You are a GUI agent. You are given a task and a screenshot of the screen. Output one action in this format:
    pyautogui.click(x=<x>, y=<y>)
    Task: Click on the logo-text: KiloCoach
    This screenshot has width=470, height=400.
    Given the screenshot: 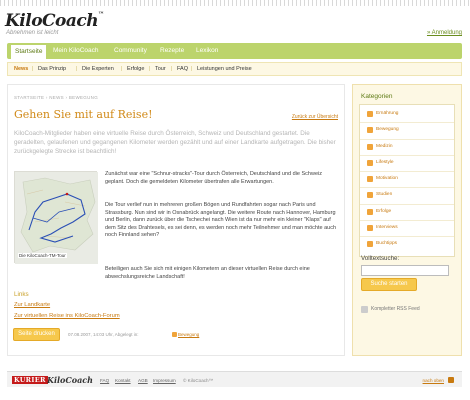 What is the action you would take?
    pyautogui.click(x=52, y=21)
    